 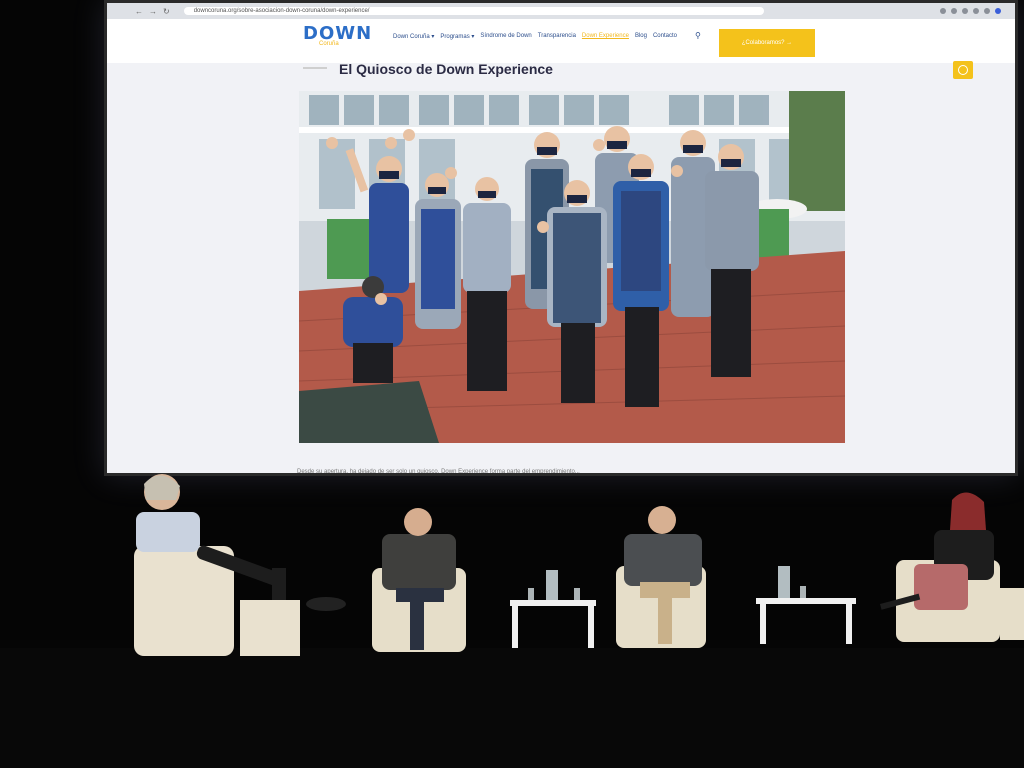 What do you see at coordinates (970, 11) in the screenshot?
I see `extension-icons` at bounding box center [970, 11].